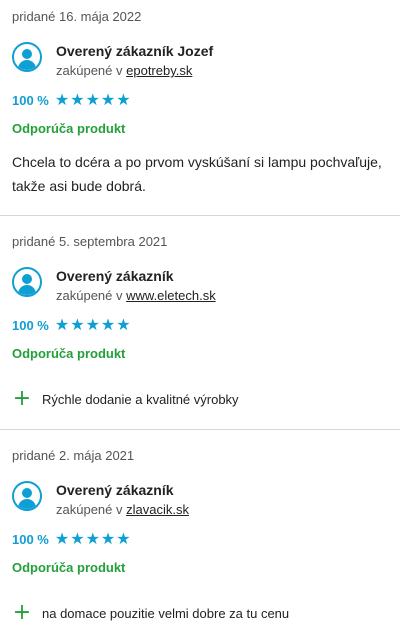 This screenshot has height=634, width=400. I want to click on review-date: pridané 2. mája 2021, so click(73, 455).